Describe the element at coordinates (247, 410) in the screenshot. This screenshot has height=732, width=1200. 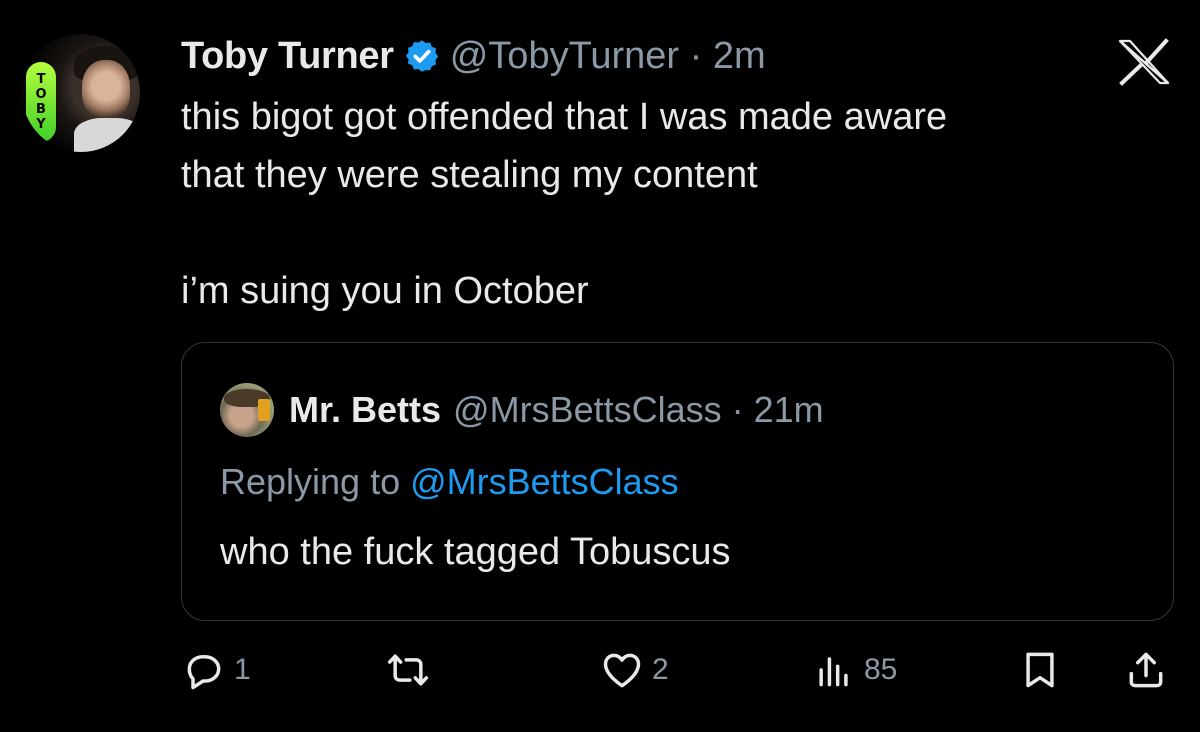
I see `quoted-author-avatar` at that location.